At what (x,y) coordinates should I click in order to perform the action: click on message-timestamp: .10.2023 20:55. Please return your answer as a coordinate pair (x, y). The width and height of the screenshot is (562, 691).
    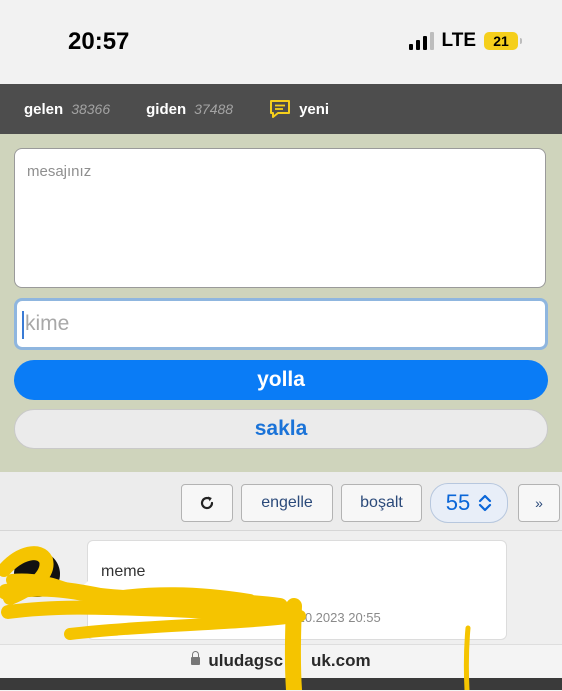
    Looking at the image, I should click on (337, 617).